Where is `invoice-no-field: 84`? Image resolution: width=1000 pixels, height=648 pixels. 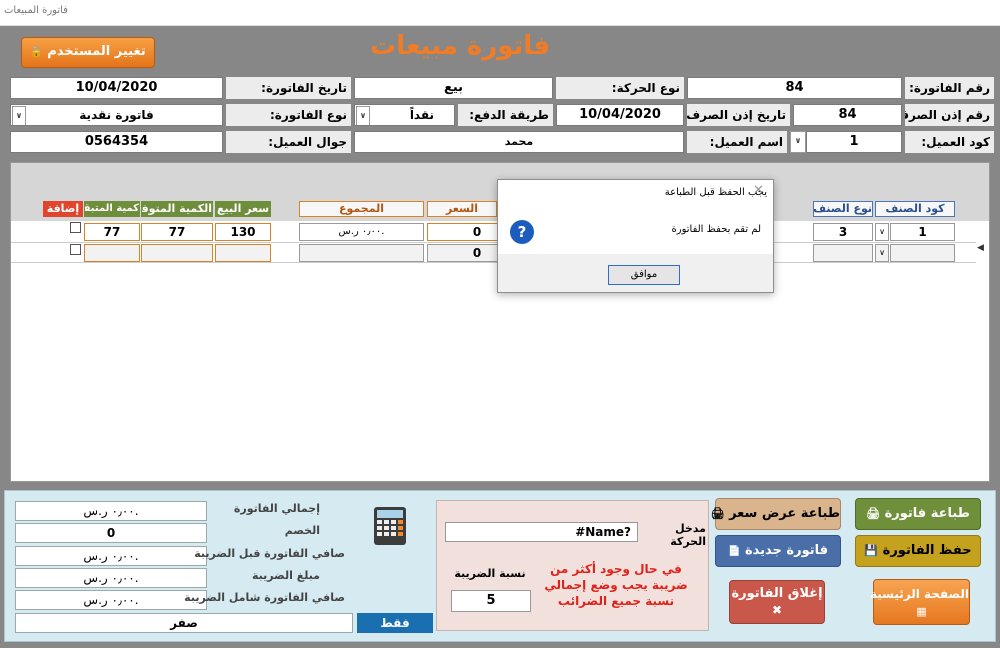
invoice-no-field: 84 is located at coordinates (794, 88).